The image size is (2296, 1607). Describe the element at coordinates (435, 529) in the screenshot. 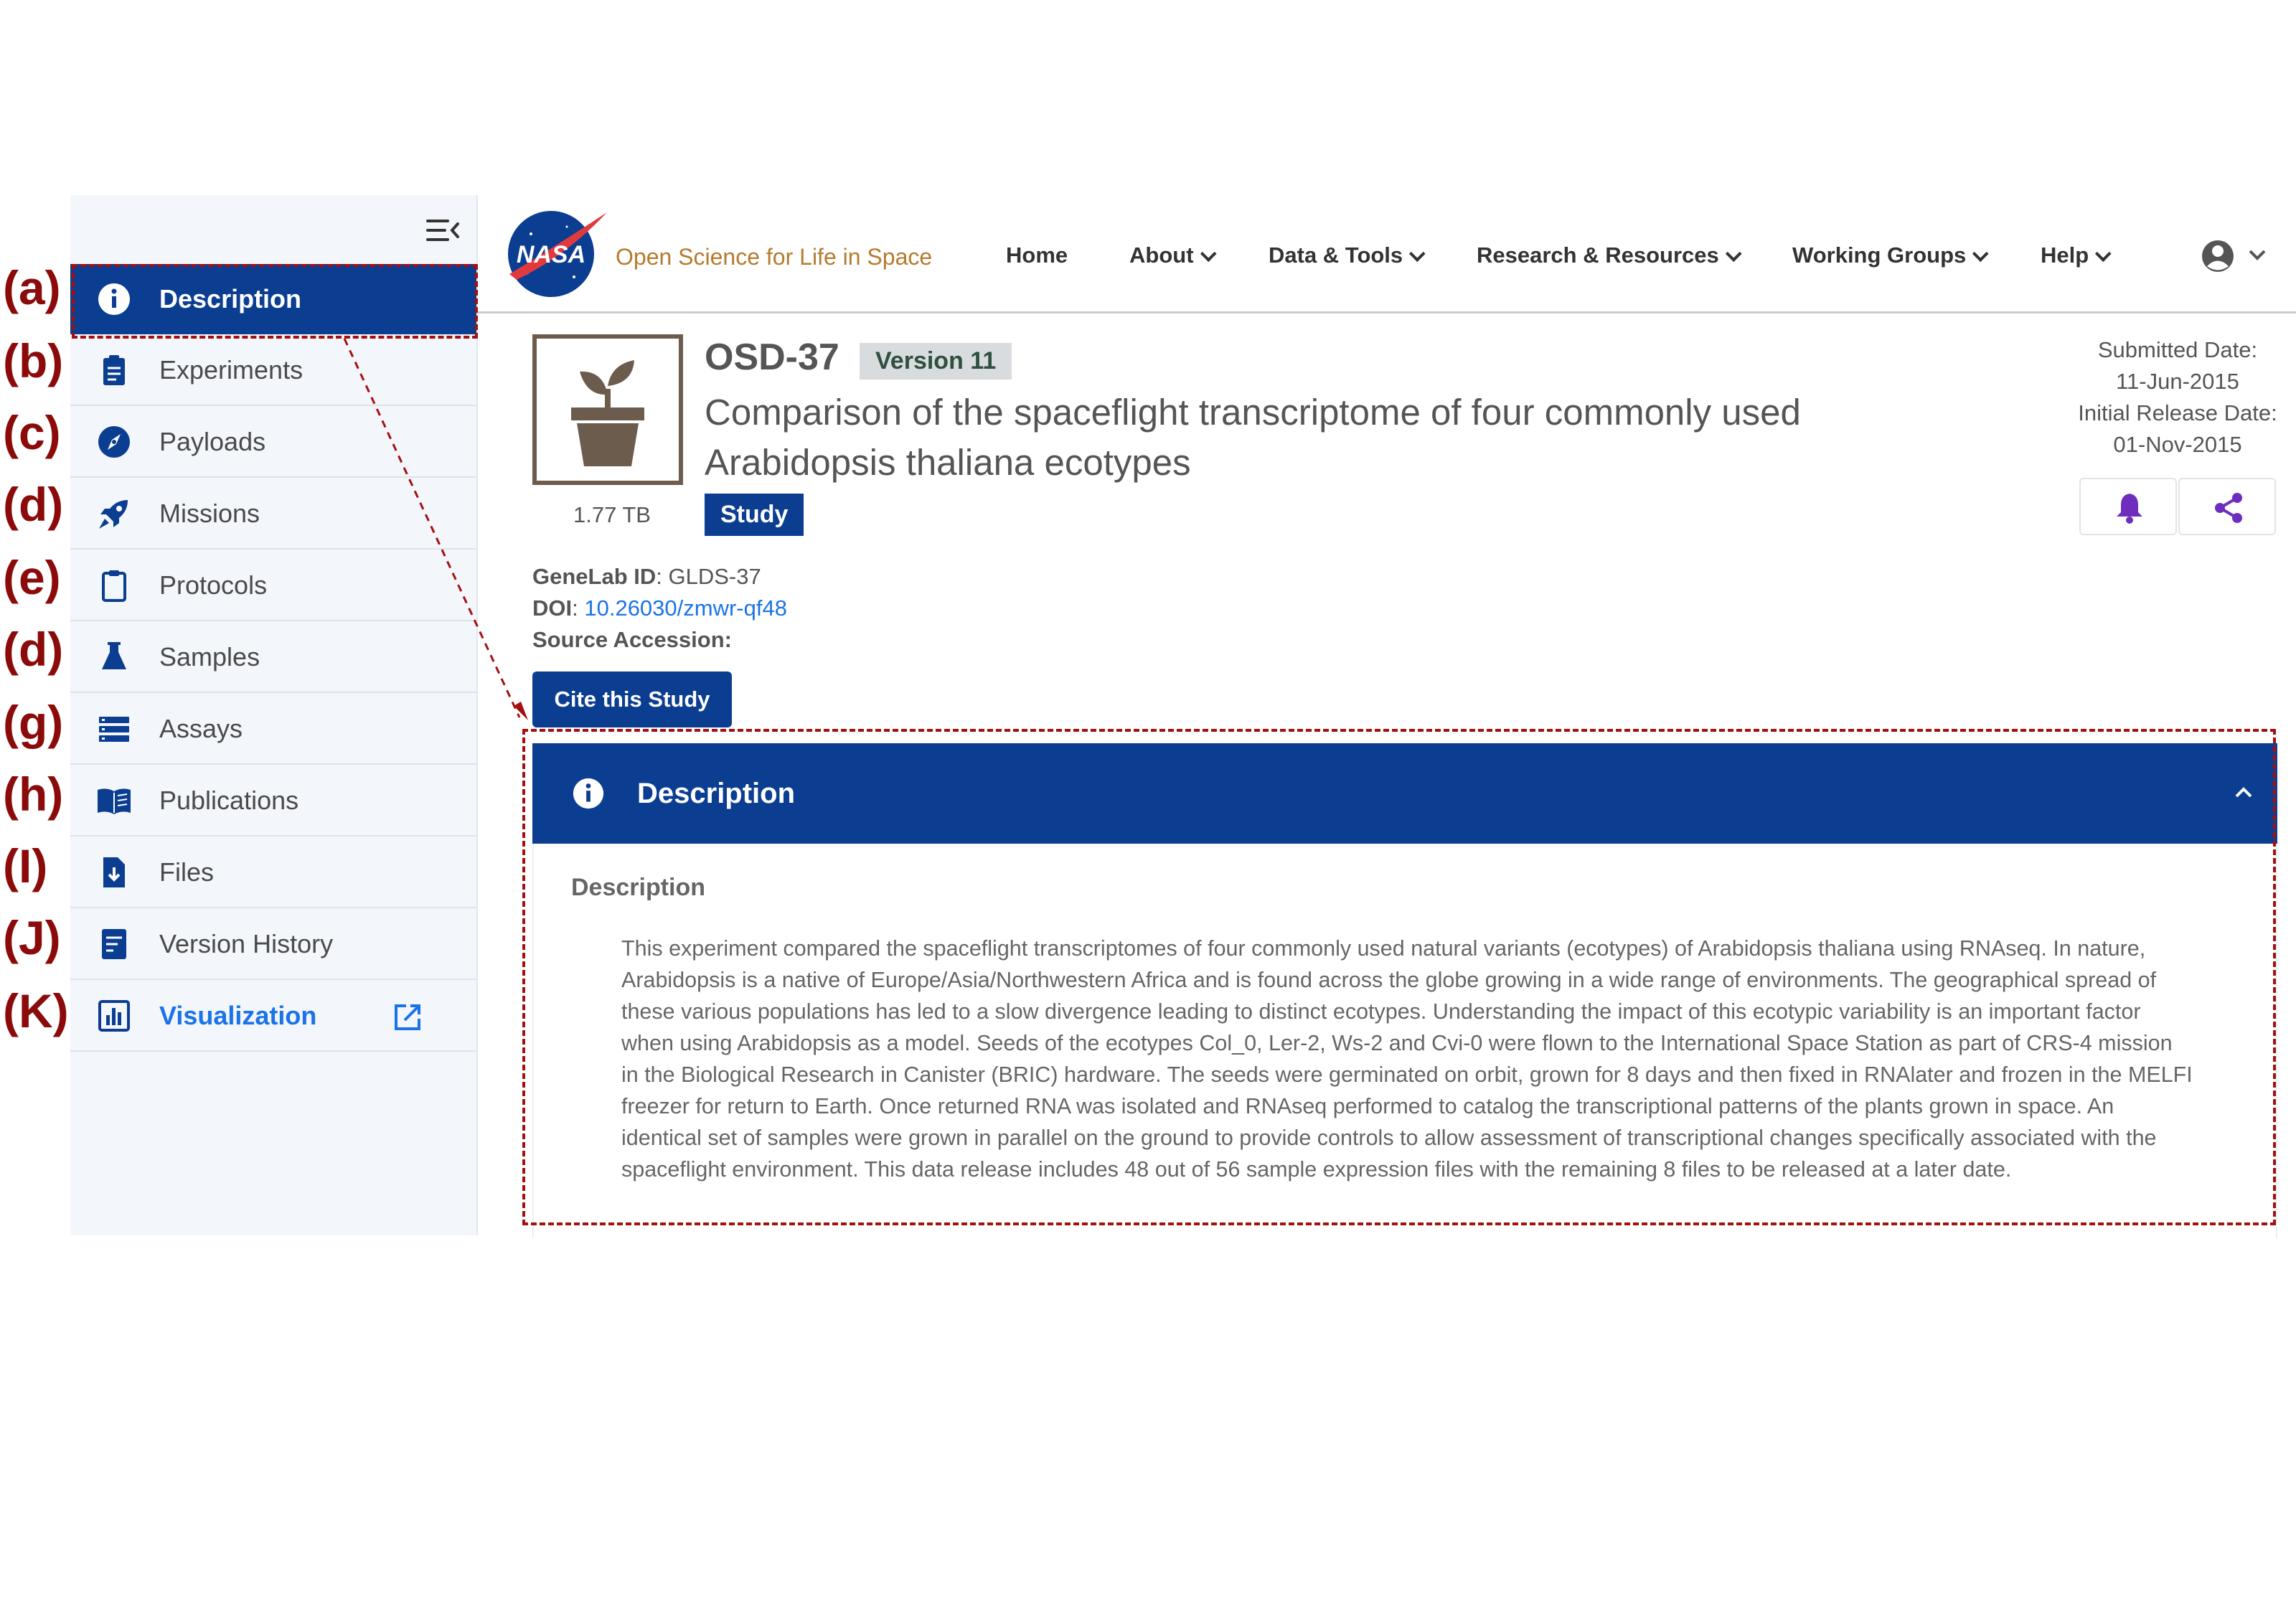

I see `annotation-arrow` at that location.